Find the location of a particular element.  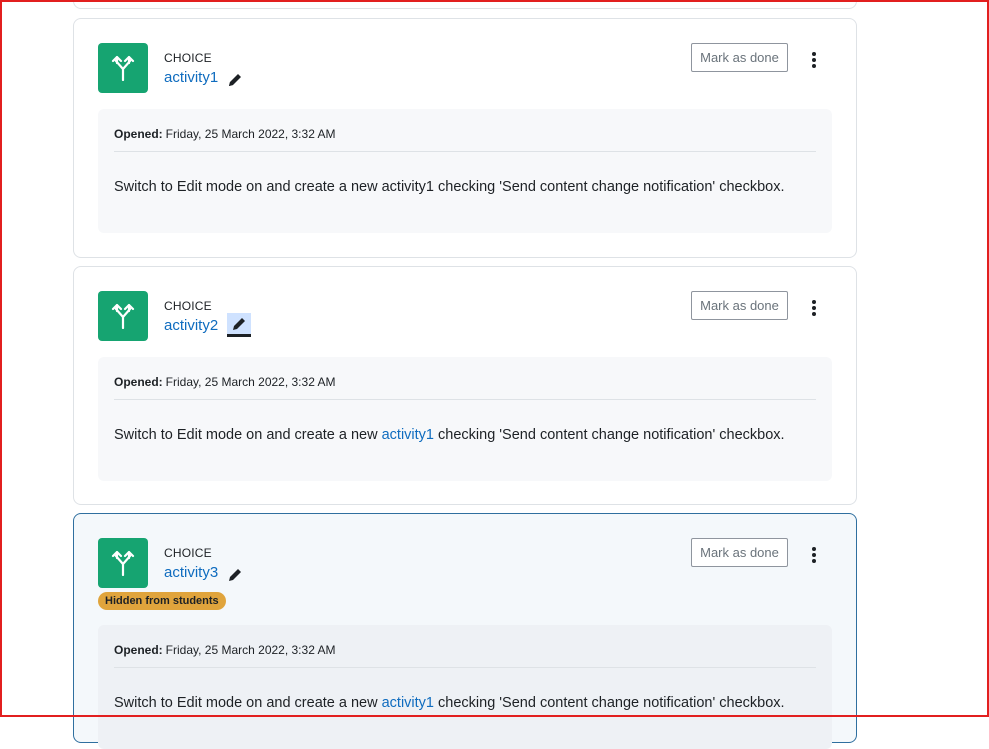

activity-name-link: activity1 is located at coordinates (191, 77).